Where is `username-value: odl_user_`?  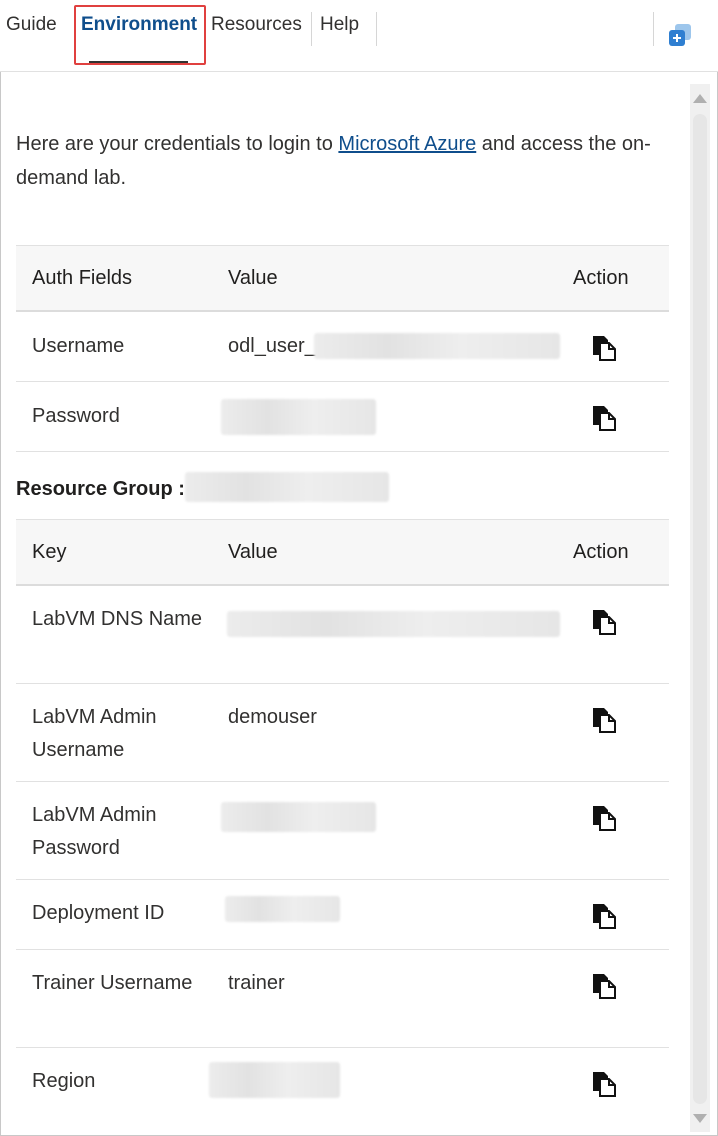 username-value: odl_user_ is located at coordinates (272, 346).